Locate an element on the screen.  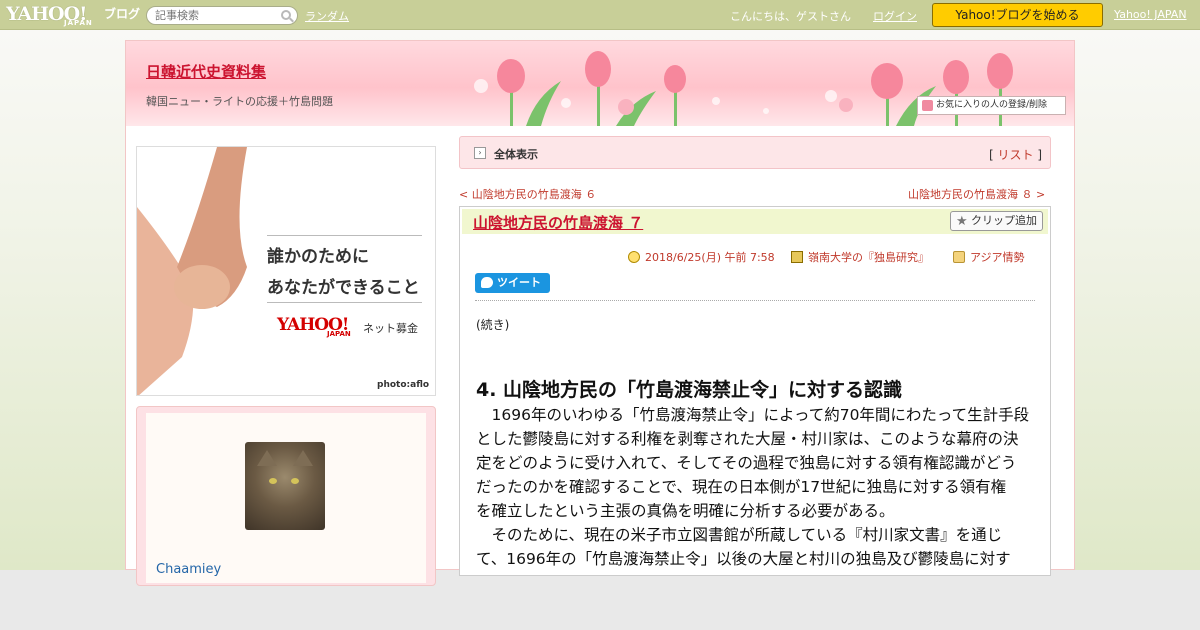
yahoo-blog-logo: YAHOO! JAPAN ブログ is located at coordinates (73, 15).